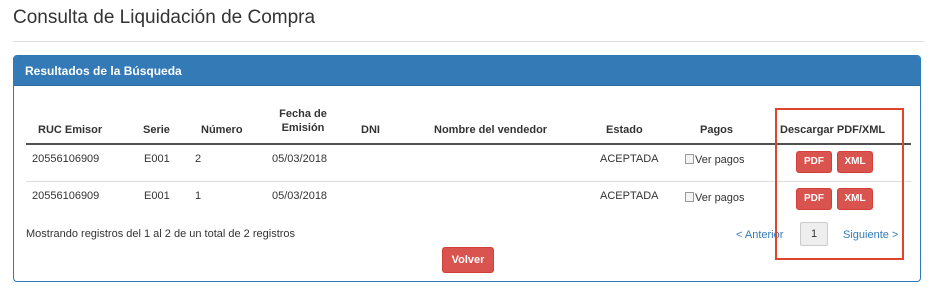  I want to click on col-header-estado: Estado, so click(624, 130).